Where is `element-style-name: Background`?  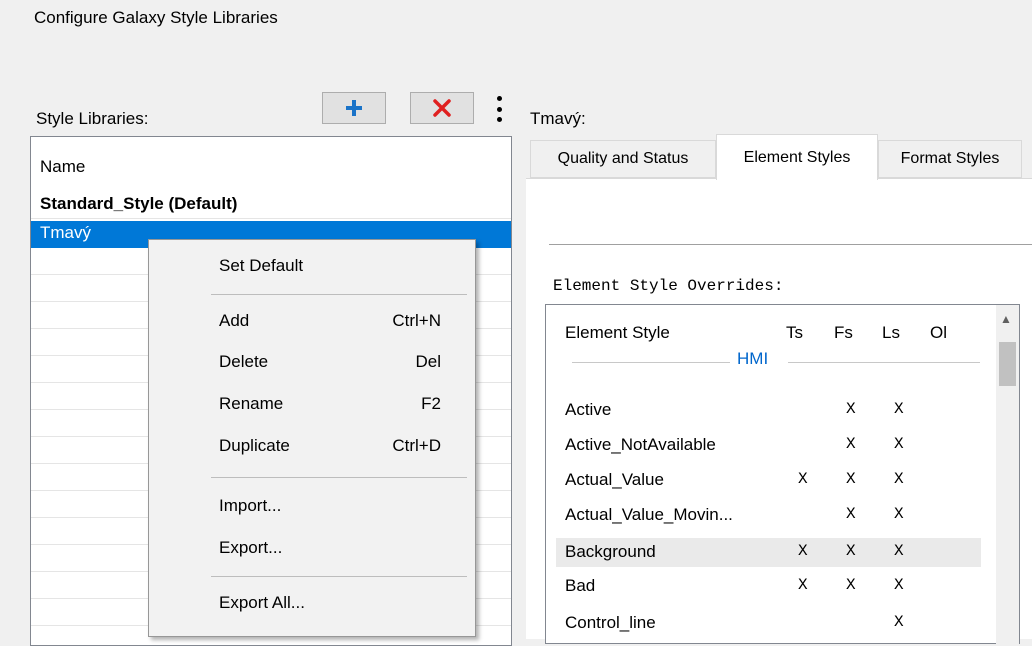 element-style-name: Background is located at coordinates (610, 551).